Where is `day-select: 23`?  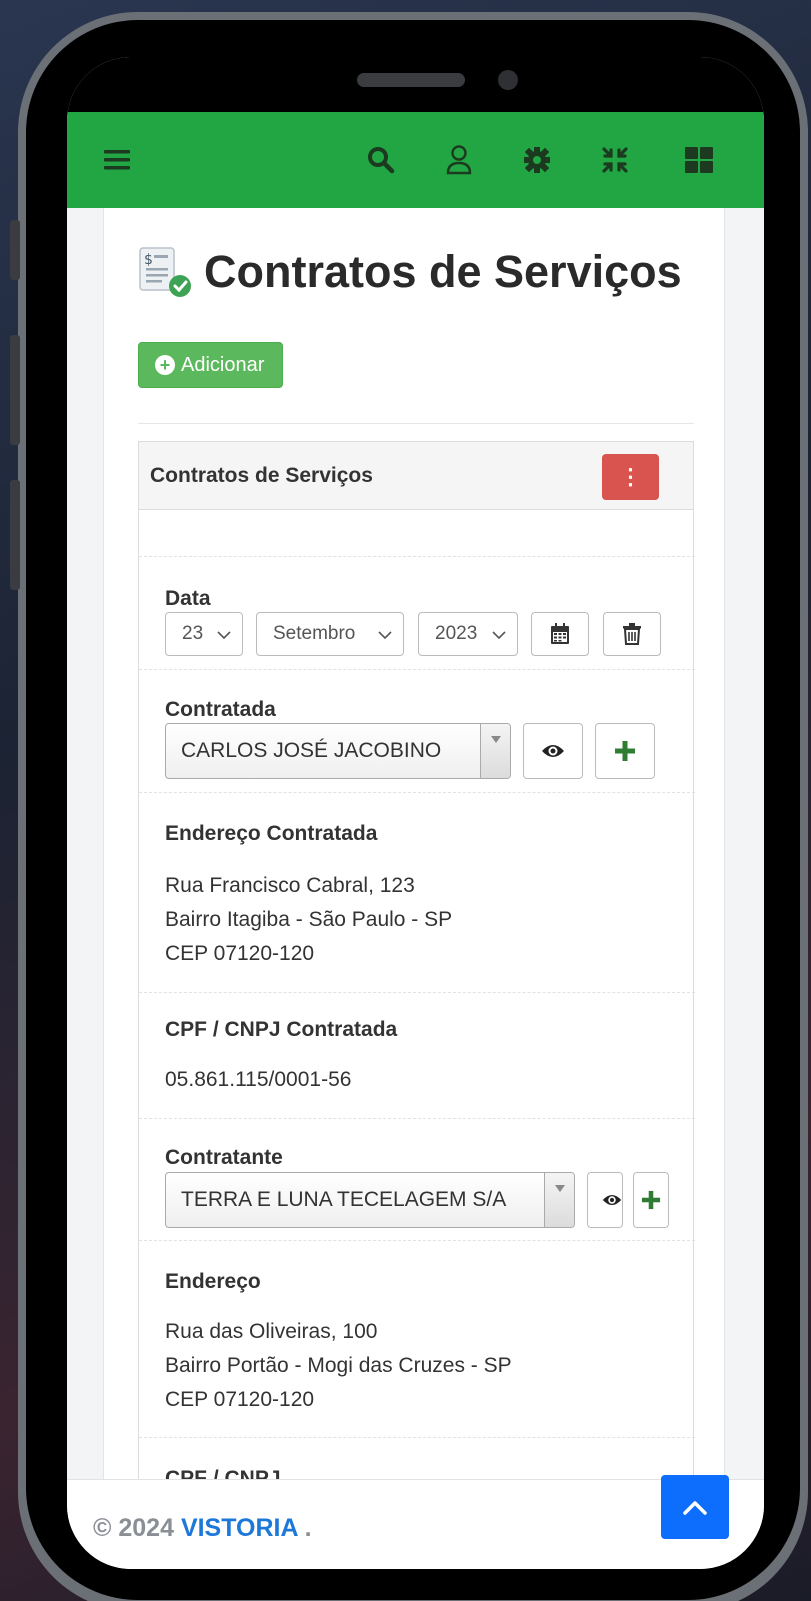 day-select: 23 is located at coordinates (204, 634).